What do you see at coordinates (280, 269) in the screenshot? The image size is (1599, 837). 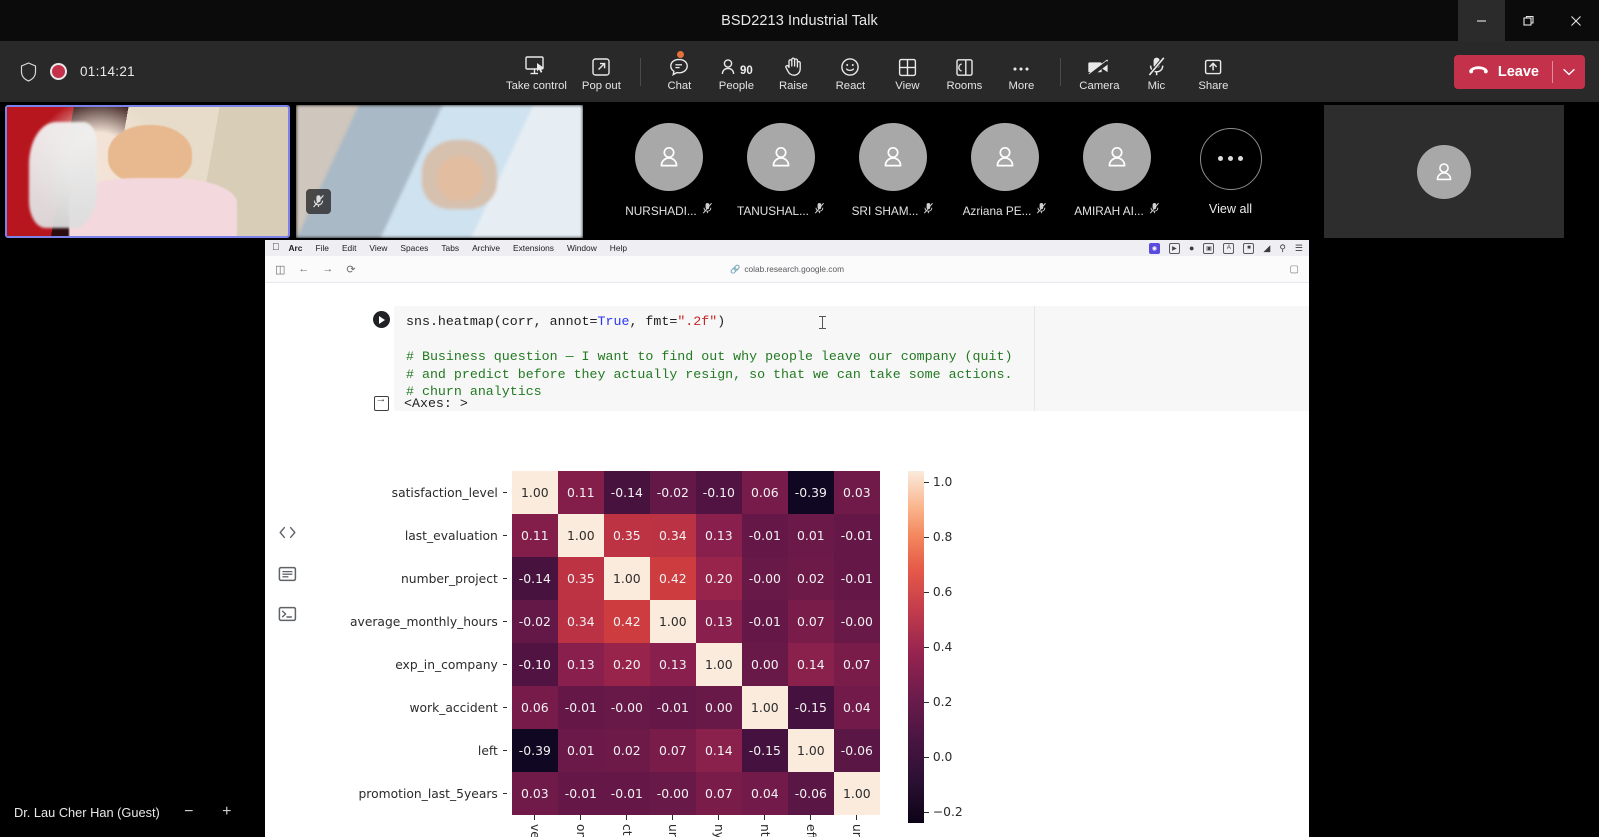 I see `sidebar-toggle-icon: ◫` at bounding box center [280, 269].